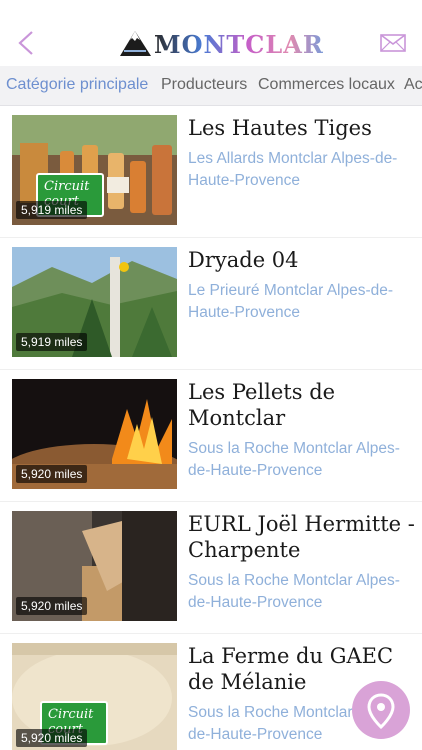  I want to click on app-logo: MONTCLAR, so click(220, 43).